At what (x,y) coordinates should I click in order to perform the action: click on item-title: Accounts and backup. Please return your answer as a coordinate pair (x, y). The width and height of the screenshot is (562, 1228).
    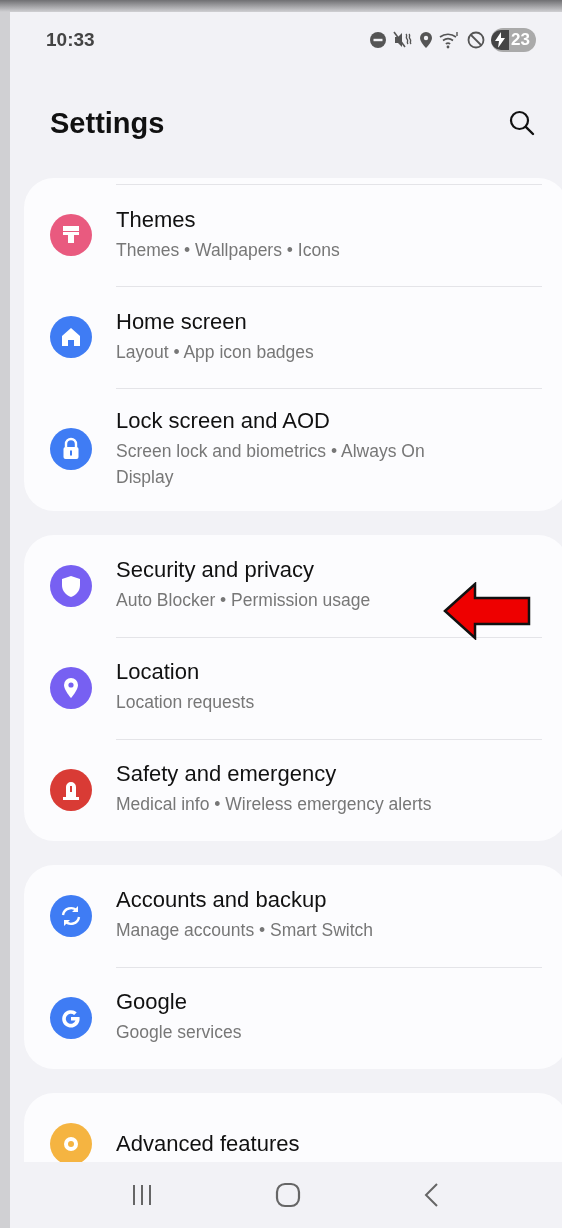
    Looking at the image, I should click on (222, 900).